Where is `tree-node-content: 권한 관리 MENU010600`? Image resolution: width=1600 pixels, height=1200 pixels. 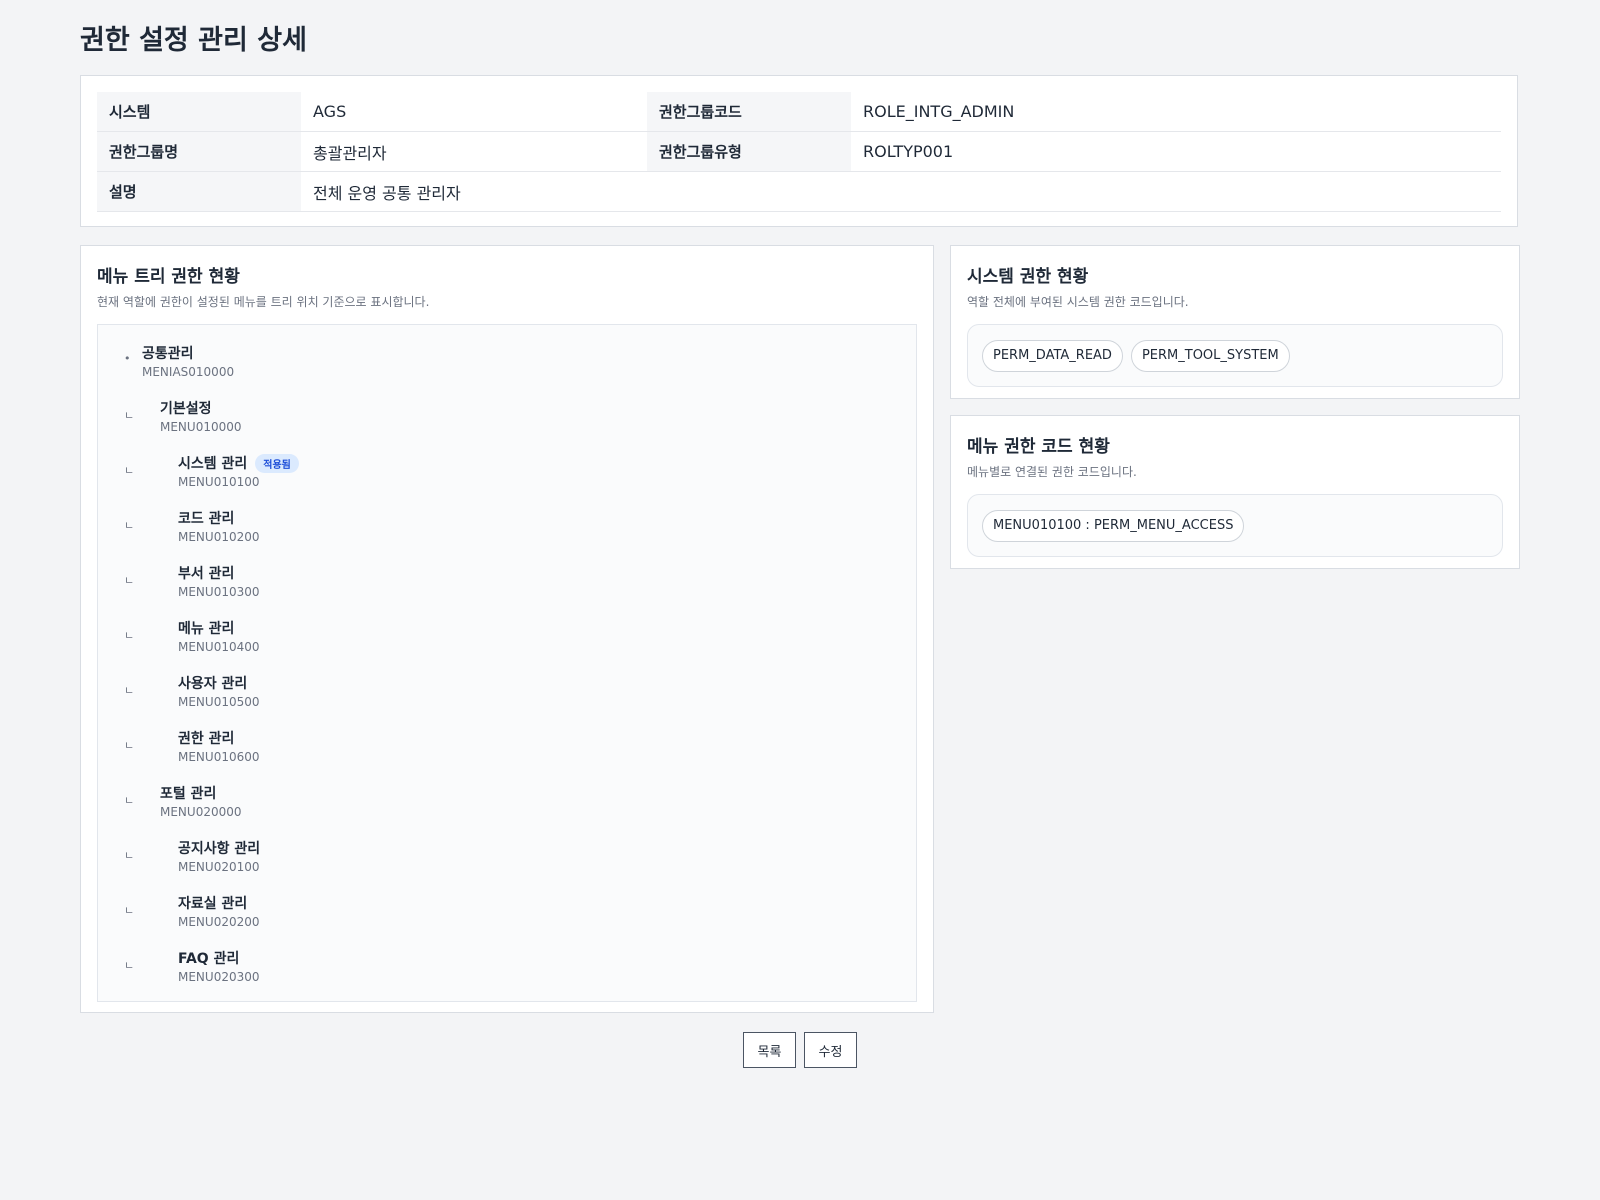 tree-node-content: 권한 관리 MENU010600 is located at coordinates (219, 746).